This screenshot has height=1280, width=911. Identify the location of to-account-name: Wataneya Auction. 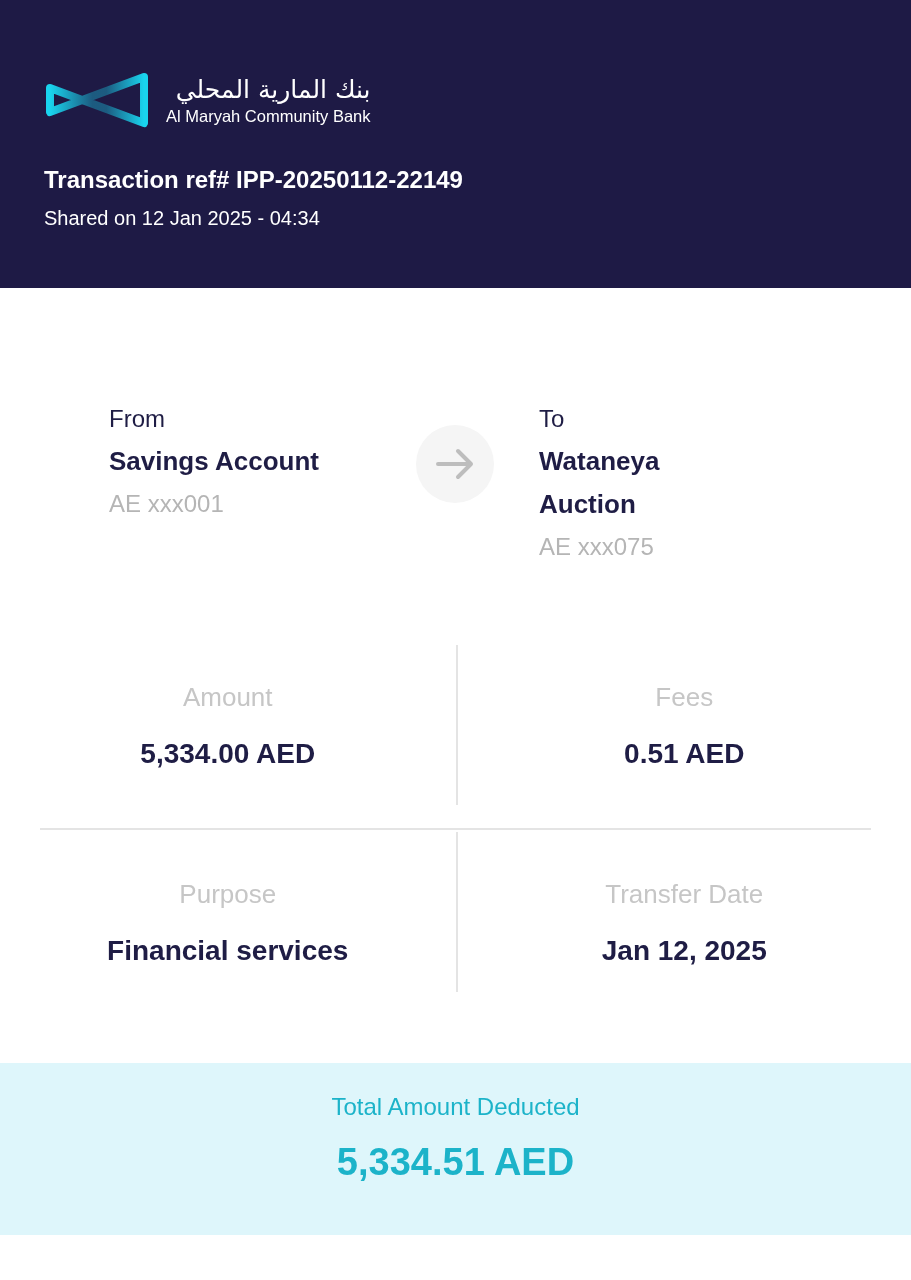
(600, 483).